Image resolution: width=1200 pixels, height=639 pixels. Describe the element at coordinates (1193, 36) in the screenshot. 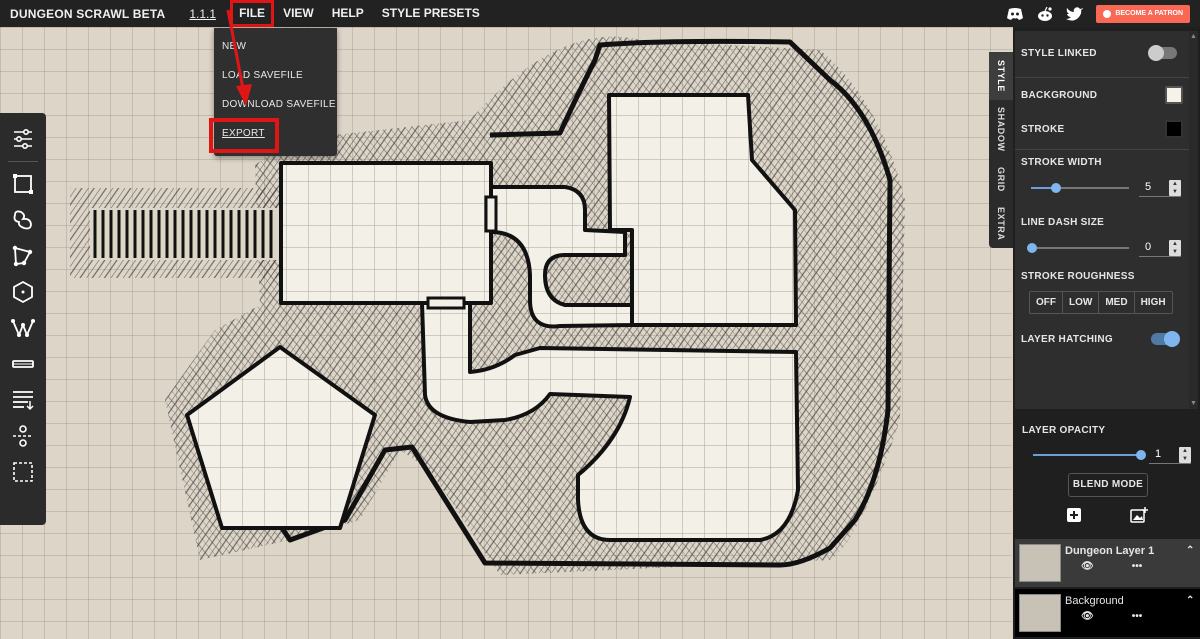

I see `scroll-up-icon: ▲` at that location.